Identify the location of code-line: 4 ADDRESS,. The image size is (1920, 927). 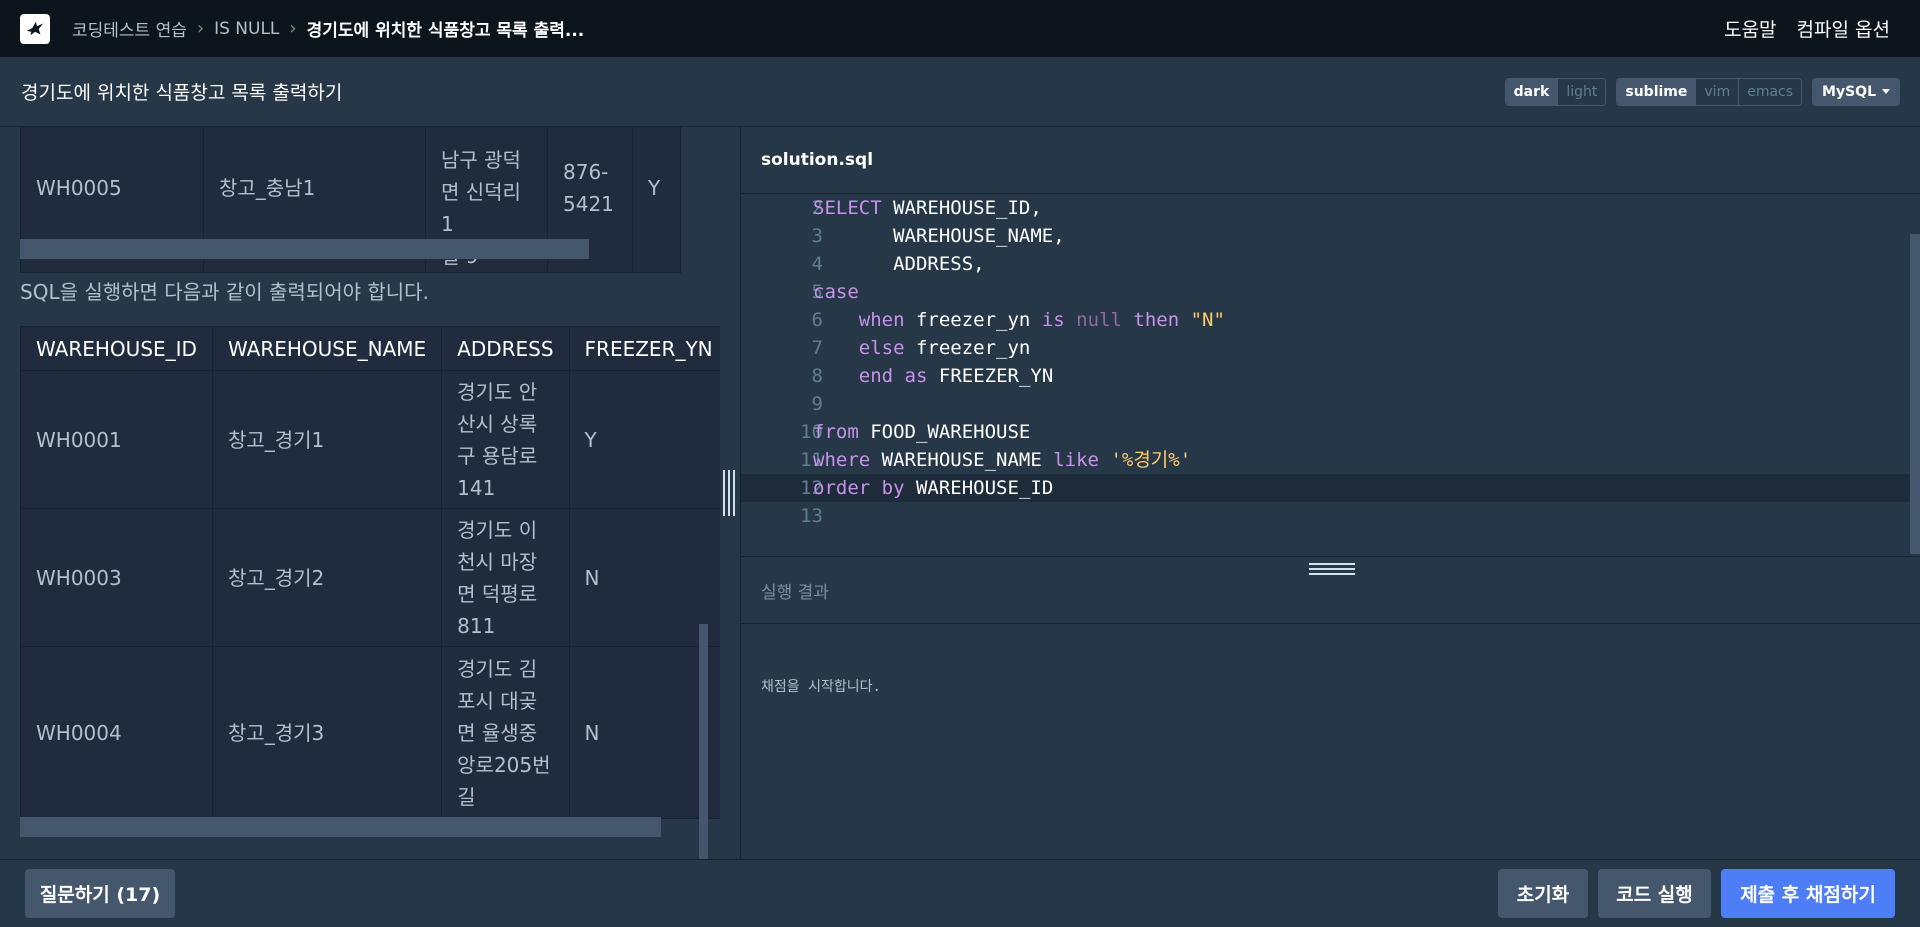
(1326, 264).